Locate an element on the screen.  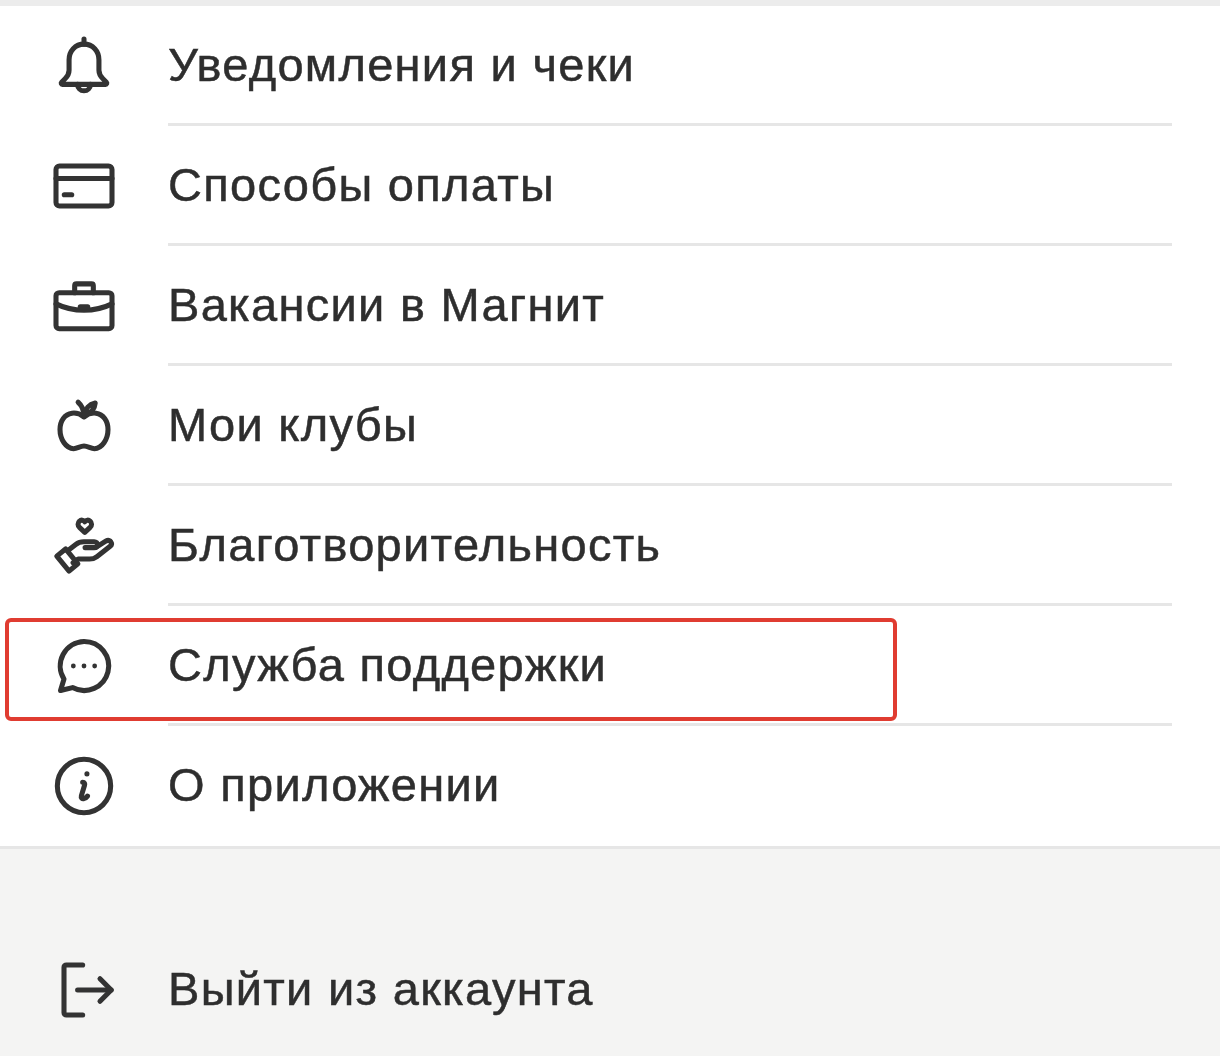
menu-item: О приложении is located at coordinates (610, 786).